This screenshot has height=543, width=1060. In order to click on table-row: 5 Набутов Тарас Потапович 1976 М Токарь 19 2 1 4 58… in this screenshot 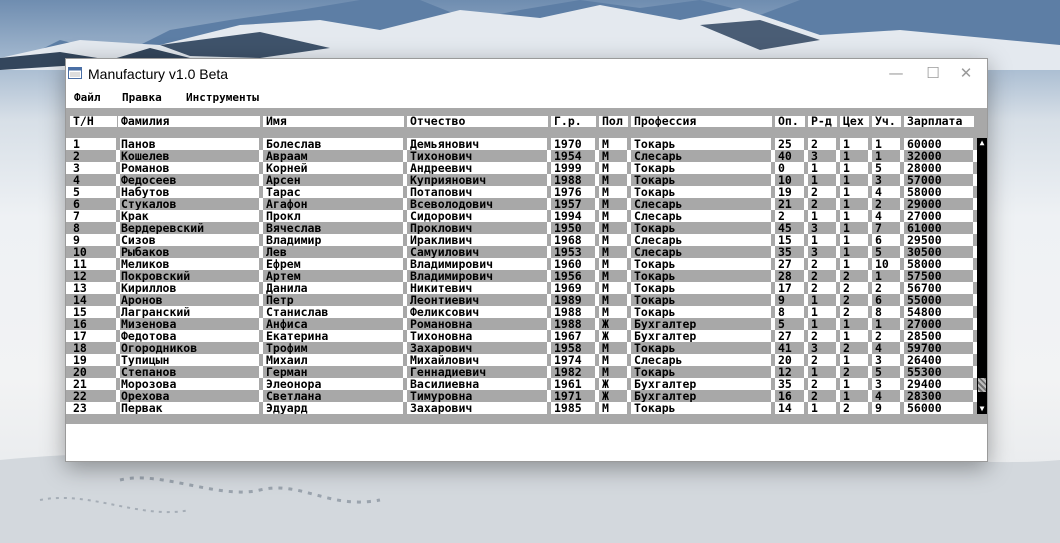, I will do `click(521, 192)`.